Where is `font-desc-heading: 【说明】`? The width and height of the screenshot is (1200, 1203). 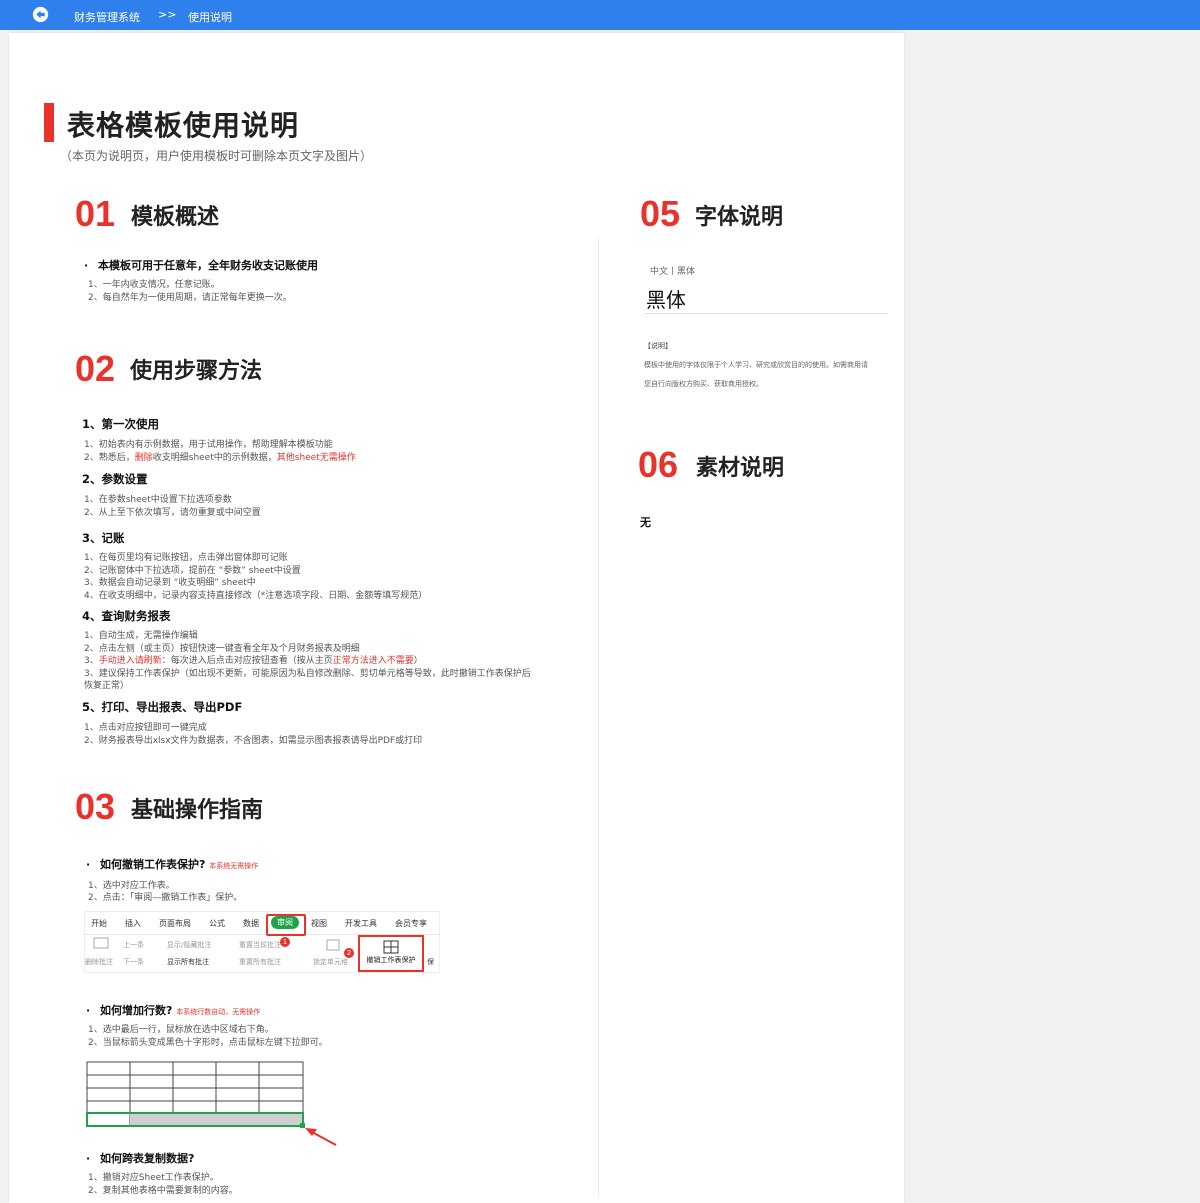
font-desc-heading: 【说明】 is located at coordinates (658, 346).